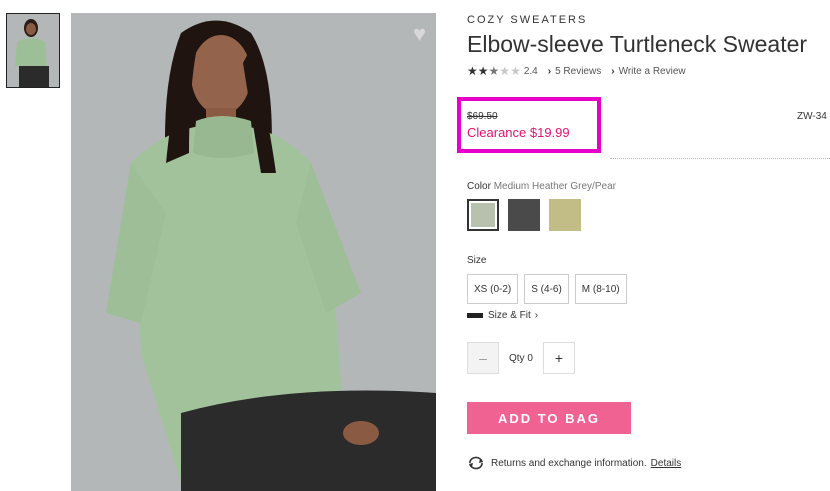  Describe the element at coordinates (530, 71) in the screenshot. I see `rating-value: 2.4` at that location.